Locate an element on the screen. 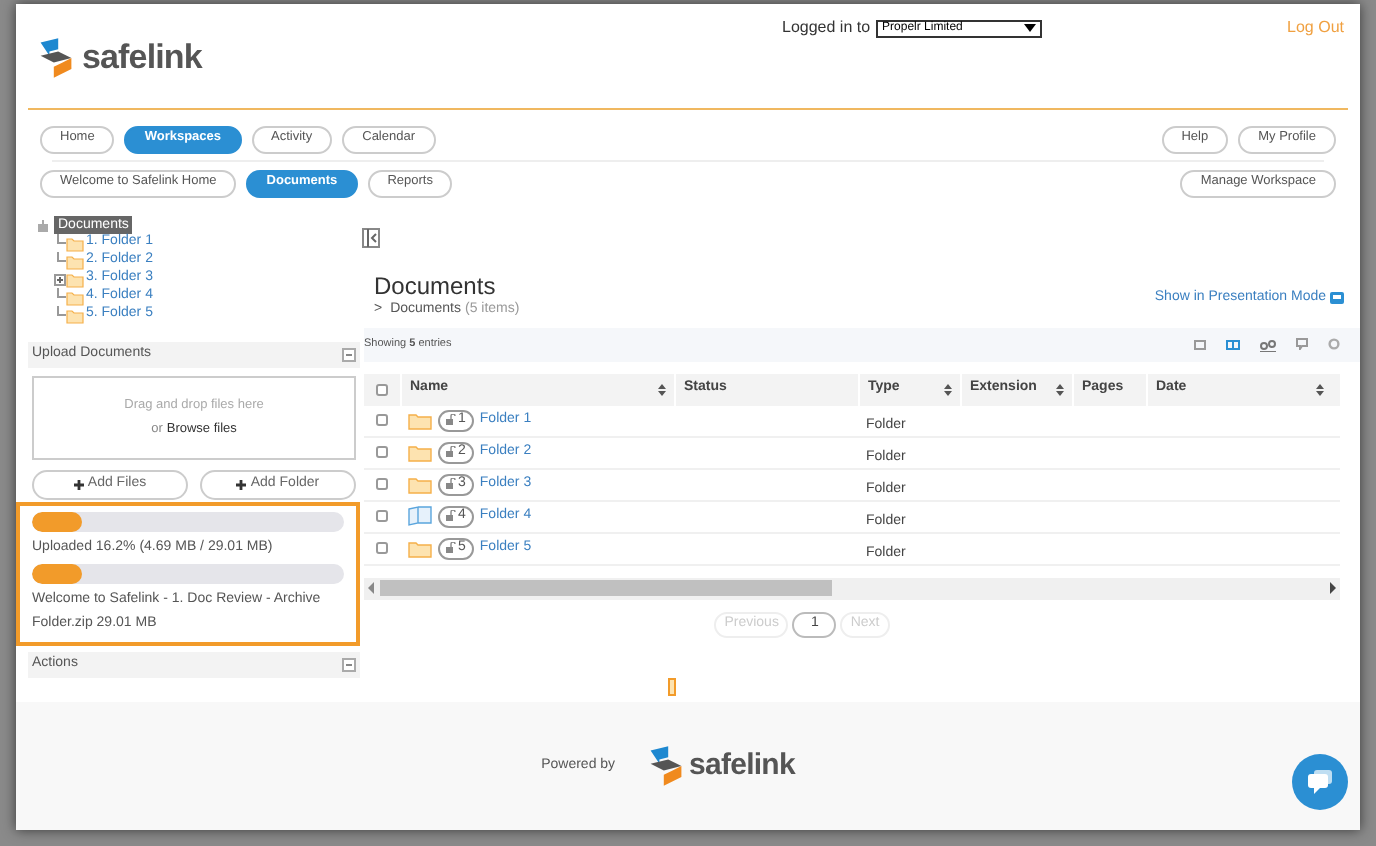  scroll-right-icon is located at coordinates (1332, 588).